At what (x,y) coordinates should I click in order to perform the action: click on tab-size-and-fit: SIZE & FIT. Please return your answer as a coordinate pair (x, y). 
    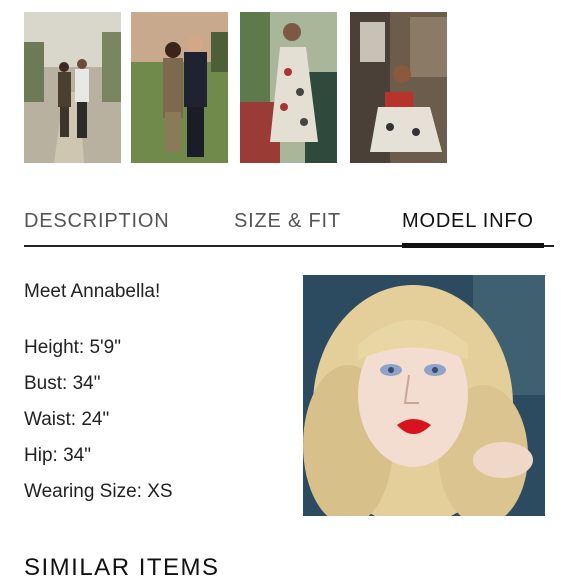
    Looking at the image, I should click on (287, 221).